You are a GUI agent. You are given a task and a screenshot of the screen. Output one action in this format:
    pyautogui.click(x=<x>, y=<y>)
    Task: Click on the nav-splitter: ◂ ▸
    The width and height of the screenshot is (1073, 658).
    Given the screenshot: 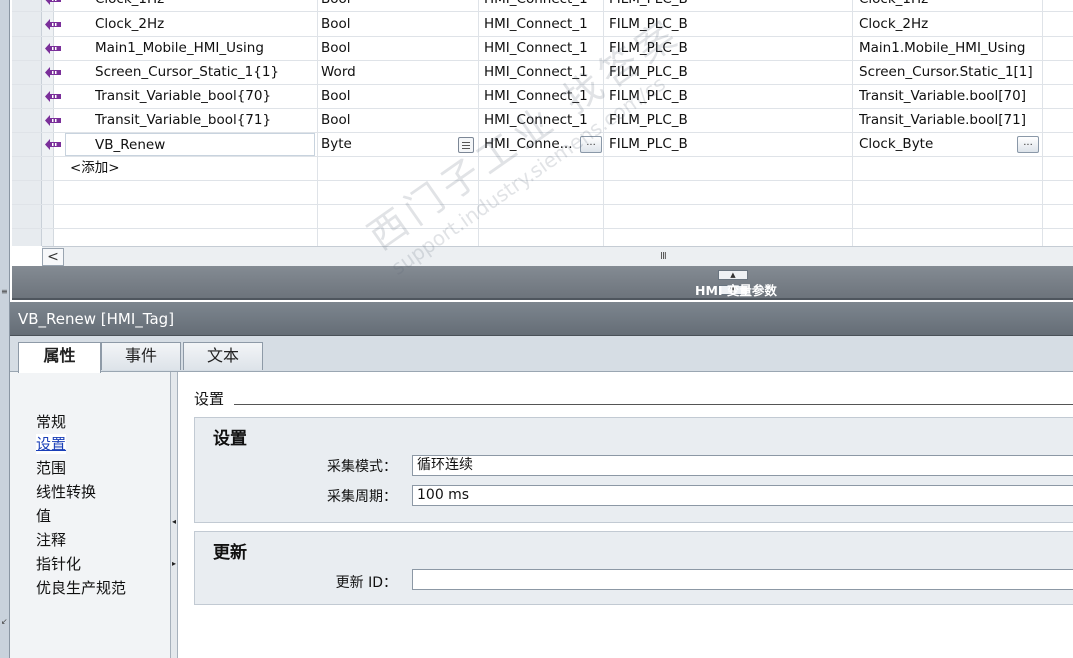 What is the action you would take?
    pyautogui.click(x=174, y=515)
    